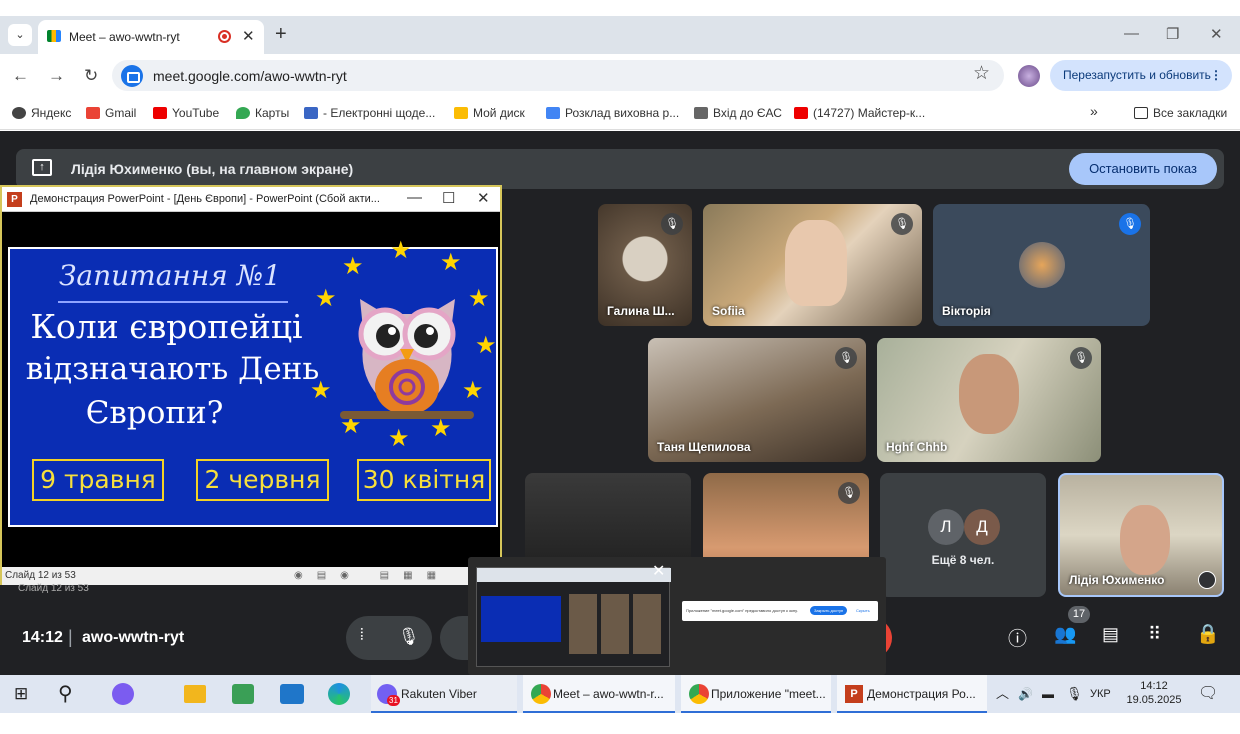  I want to click on close-preview-icon: ✕, so click(658, 571).